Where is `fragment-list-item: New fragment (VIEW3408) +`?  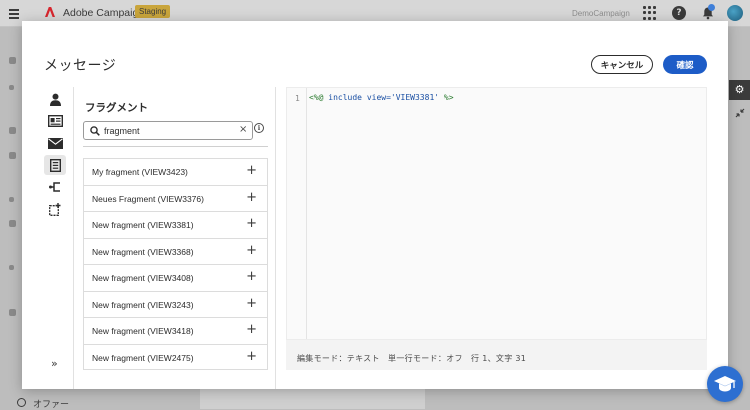 fragment-list-item: New fragment (VIEW3408) + is located at coordinates (175, 277).